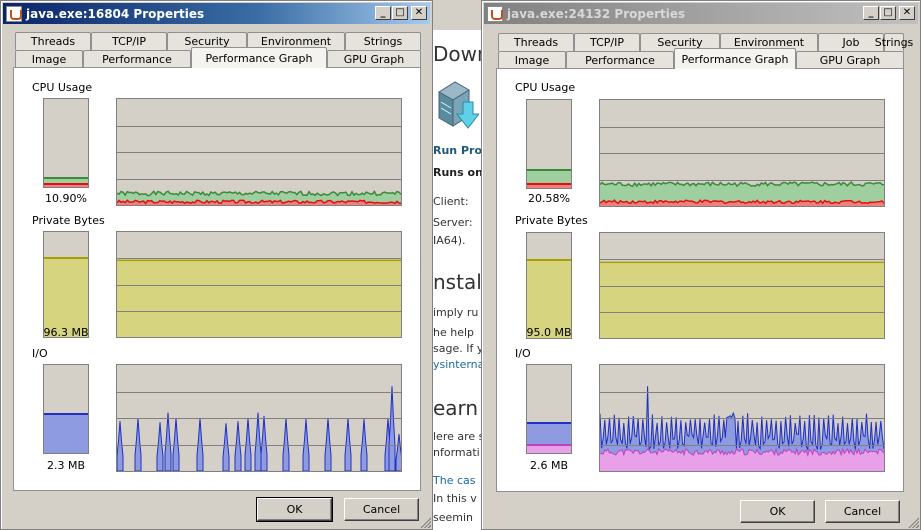 The image size is (921, 530). I want to click on server-text: Server:, so click(453, 222).